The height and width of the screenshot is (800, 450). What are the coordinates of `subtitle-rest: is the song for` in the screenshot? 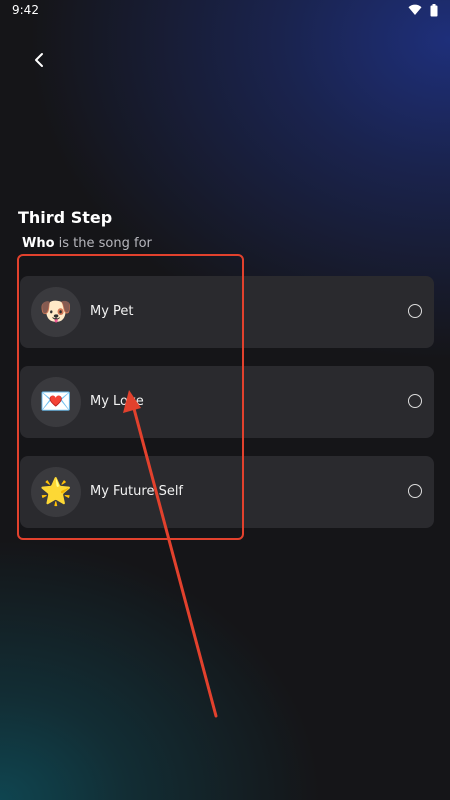 It's located at (103, 243).